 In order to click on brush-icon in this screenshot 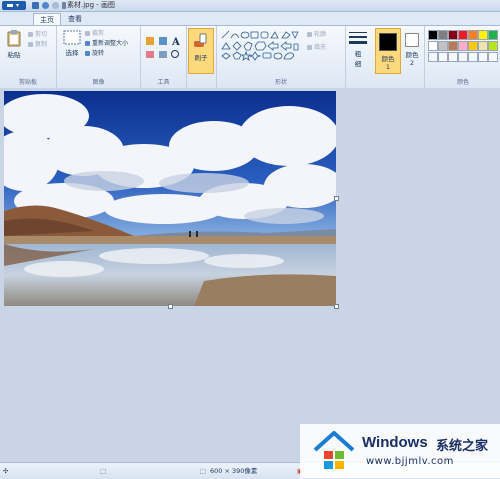, I will do `click(200, 40)`.